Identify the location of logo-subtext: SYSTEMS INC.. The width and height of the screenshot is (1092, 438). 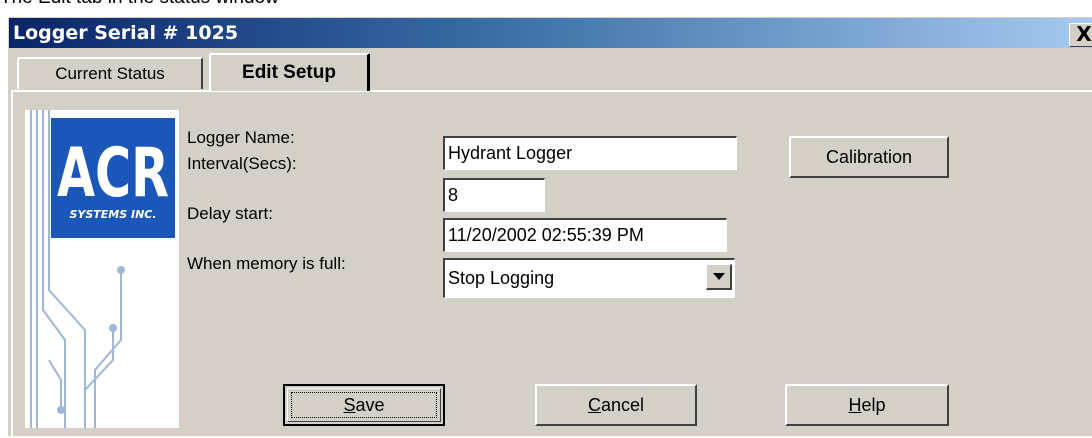
(112, 214).